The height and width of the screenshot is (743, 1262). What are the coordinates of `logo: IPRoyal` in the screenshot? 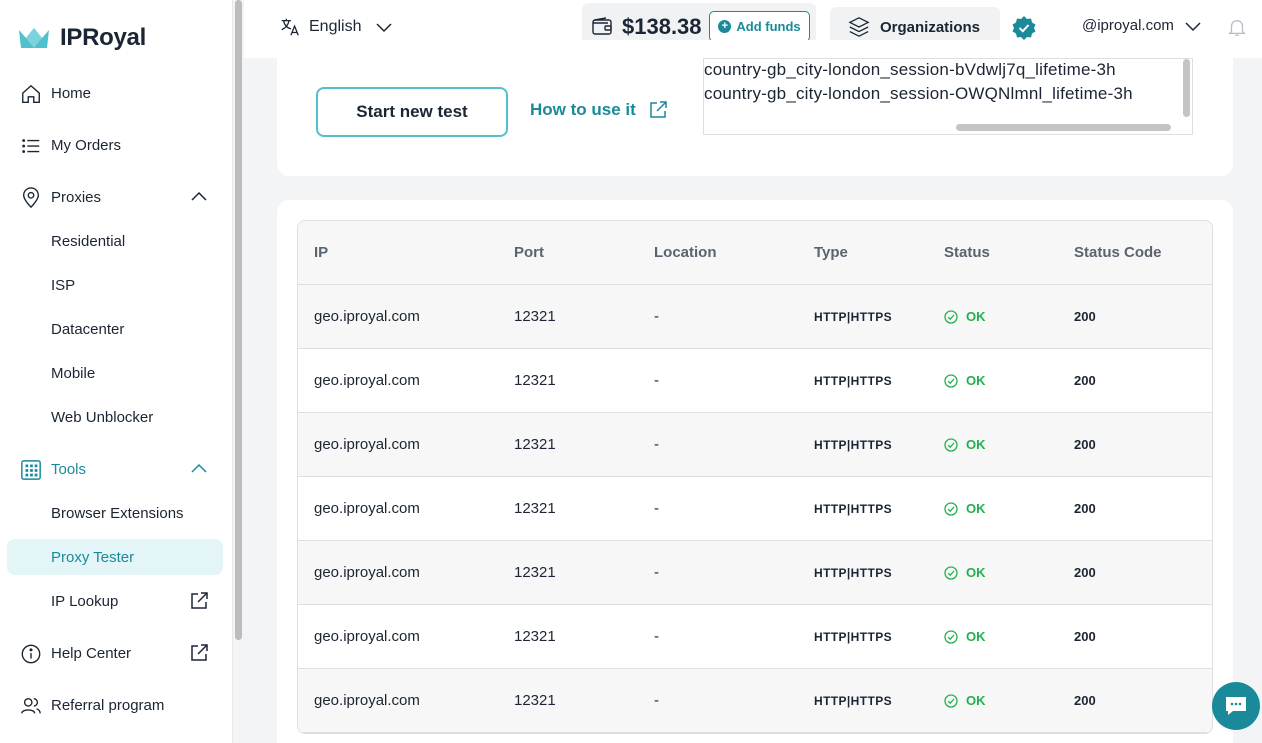 It's located at (82, 38).